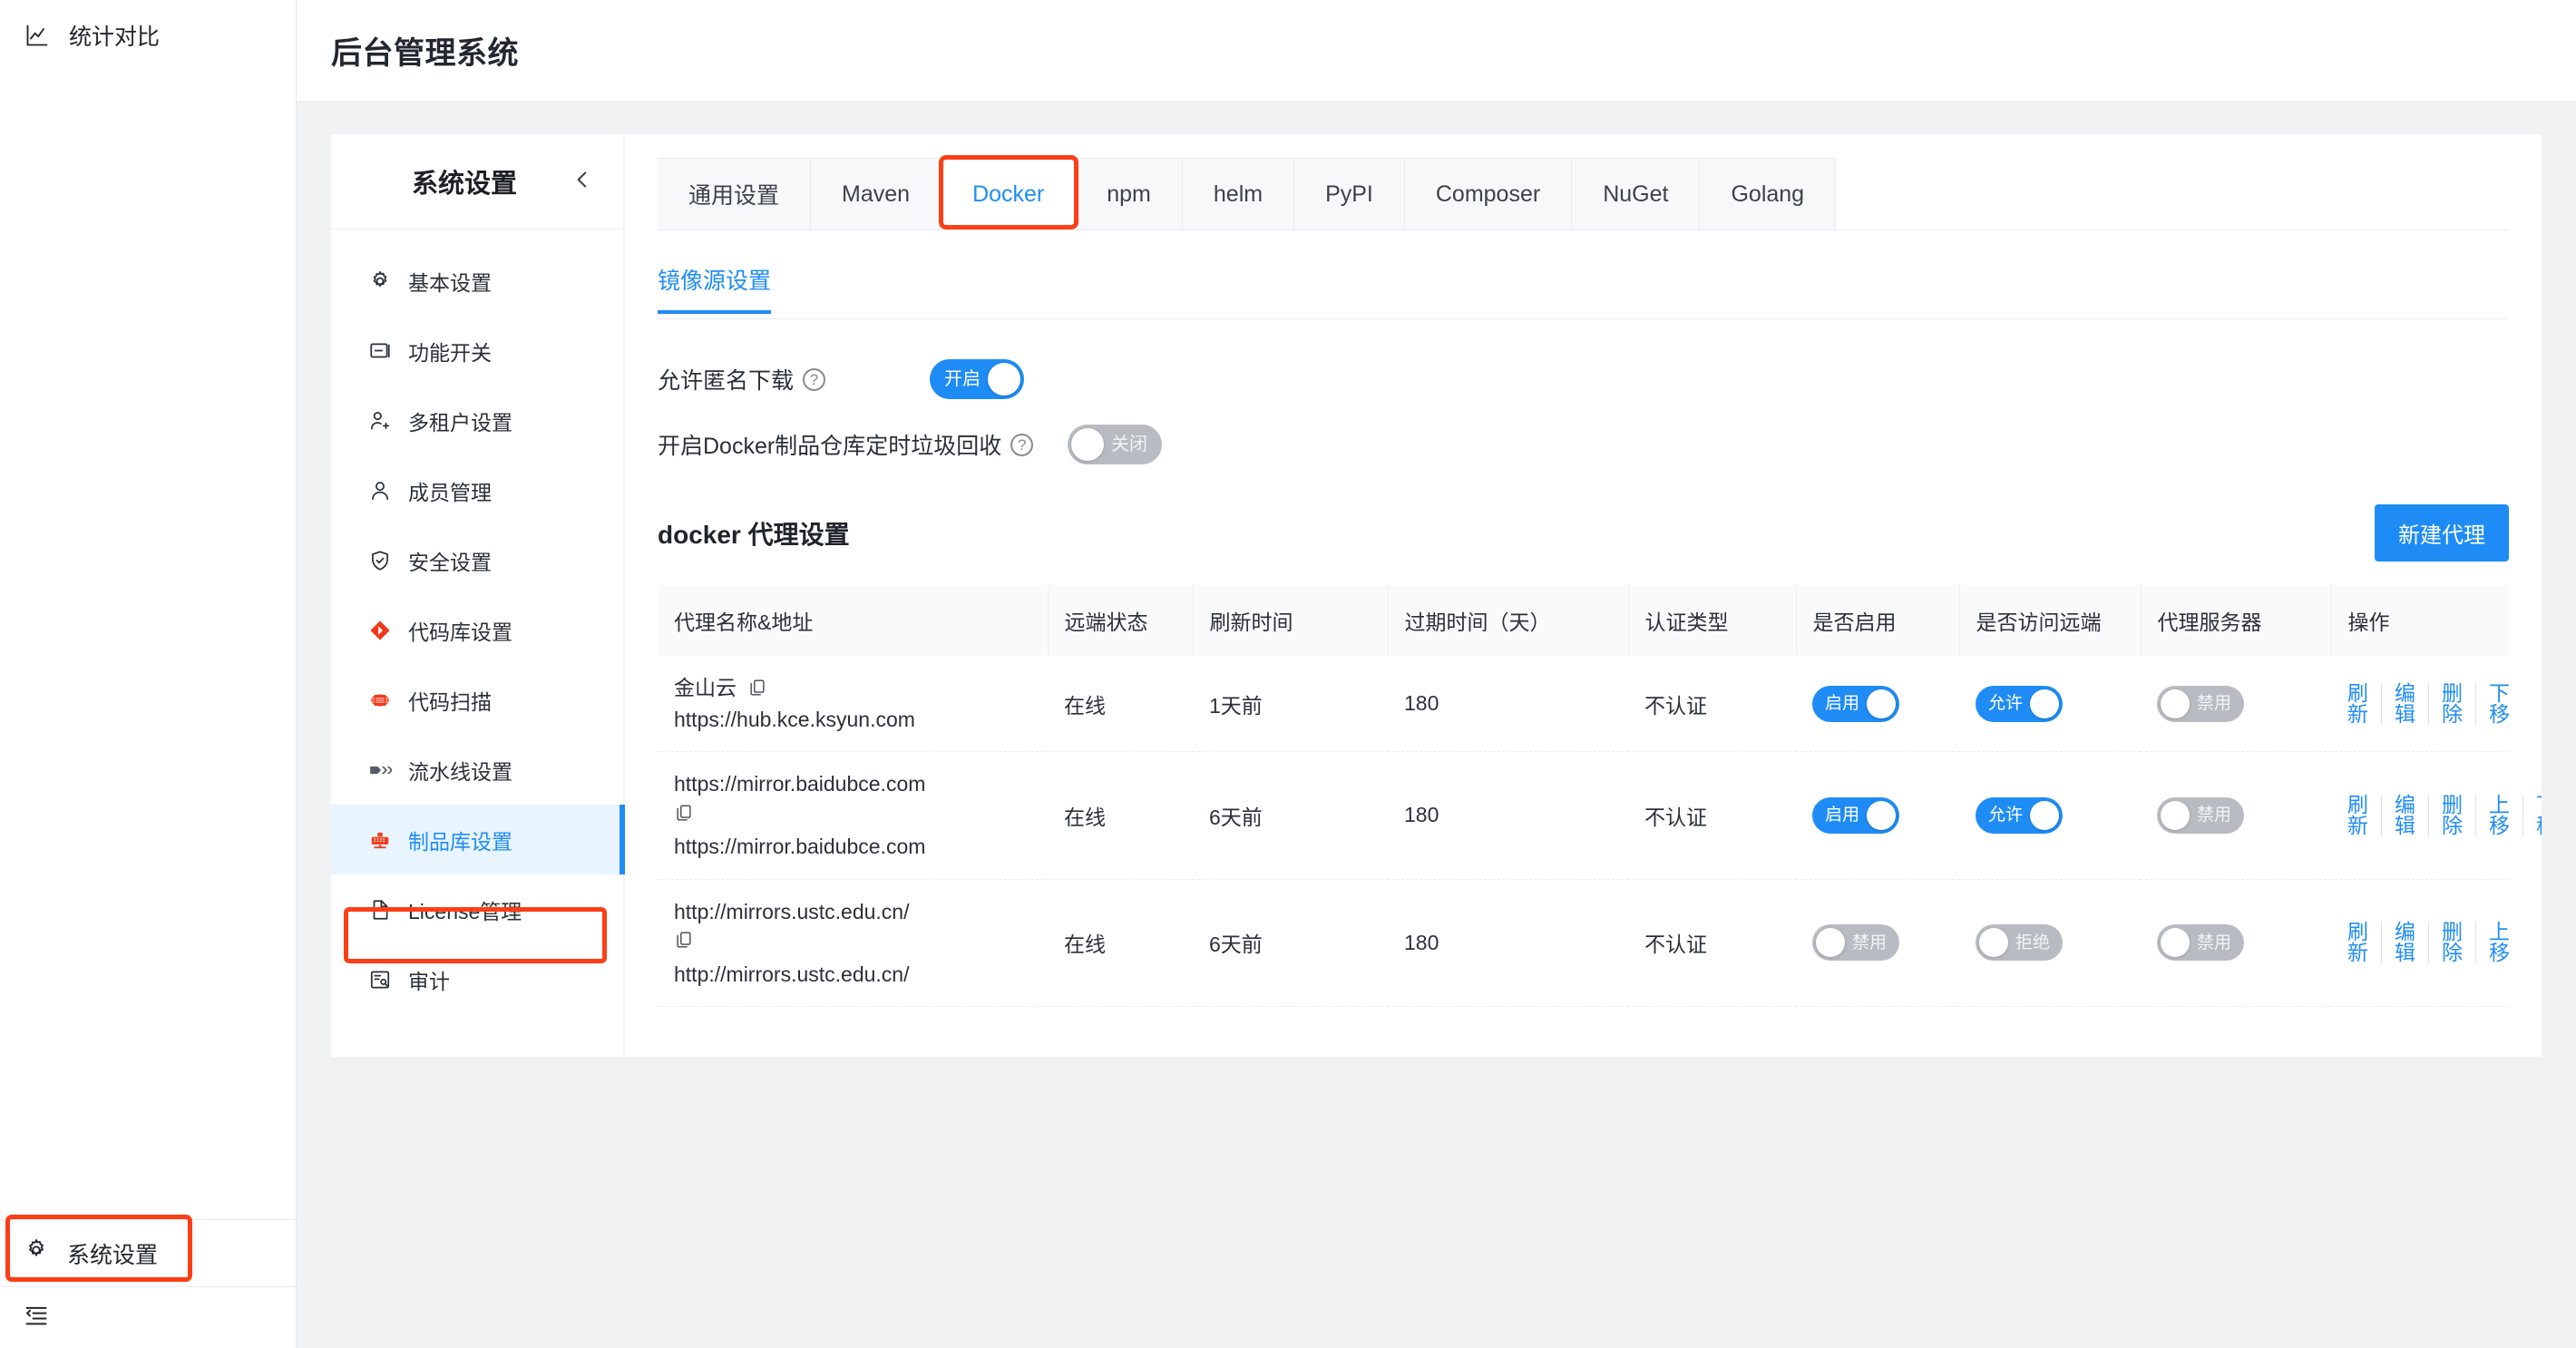 The width and height of the screenshot is (2576, 1348). What do you see at coordinates (2442, 533) in the screenshot?
I see `new-proxy-button: 新建代理` at bounding box center [2442, 533].